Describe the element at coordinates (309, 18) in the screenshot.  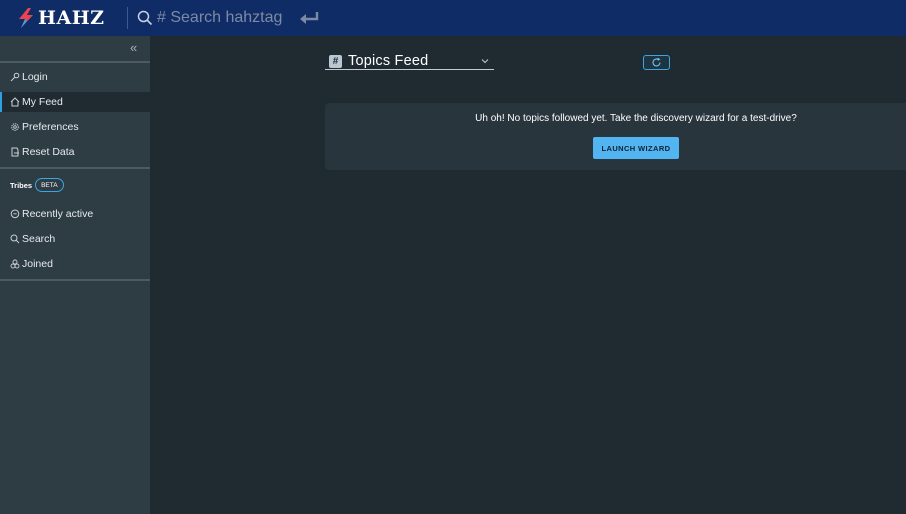
I see `enter-icon` at that location.